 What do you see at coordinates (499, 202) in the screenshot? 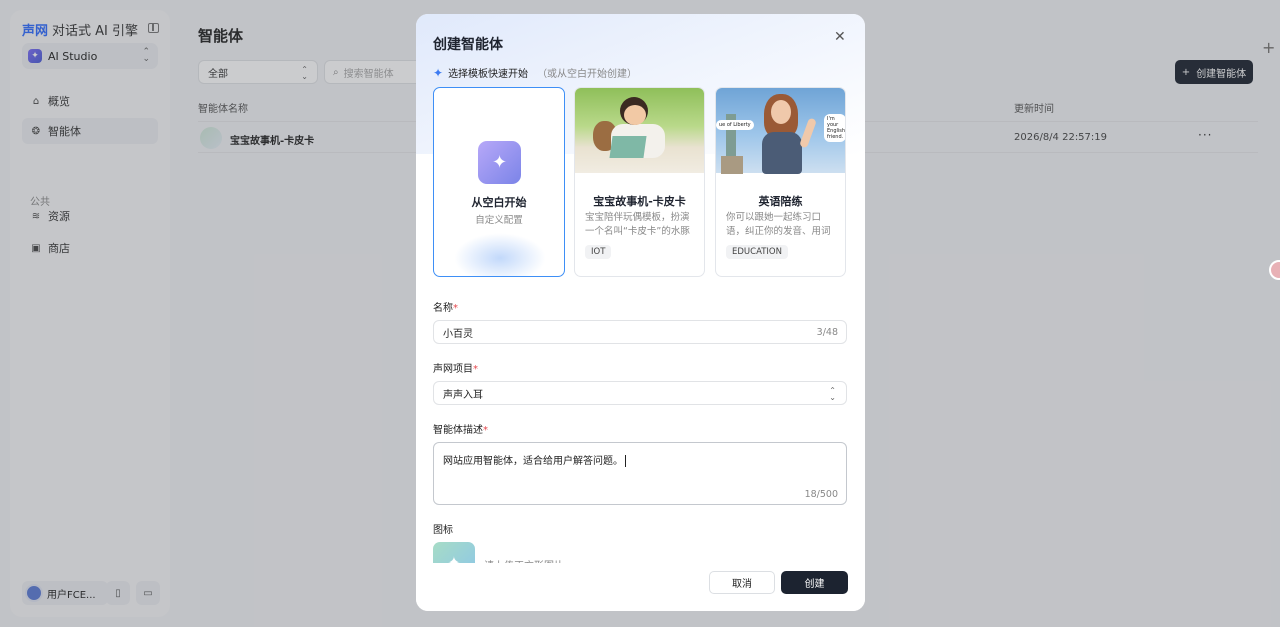
I see `template-name: 从空白开始` at bounding box center [499, 202].